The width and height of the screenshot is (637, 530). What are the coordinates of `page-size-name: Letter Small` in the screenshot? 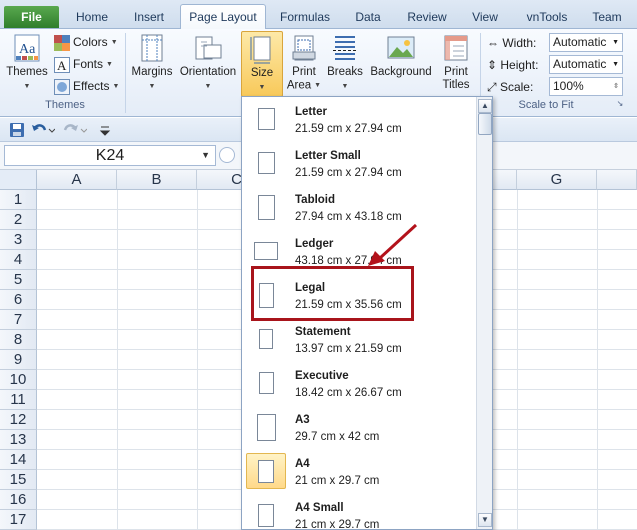 It's located at (328, 156).